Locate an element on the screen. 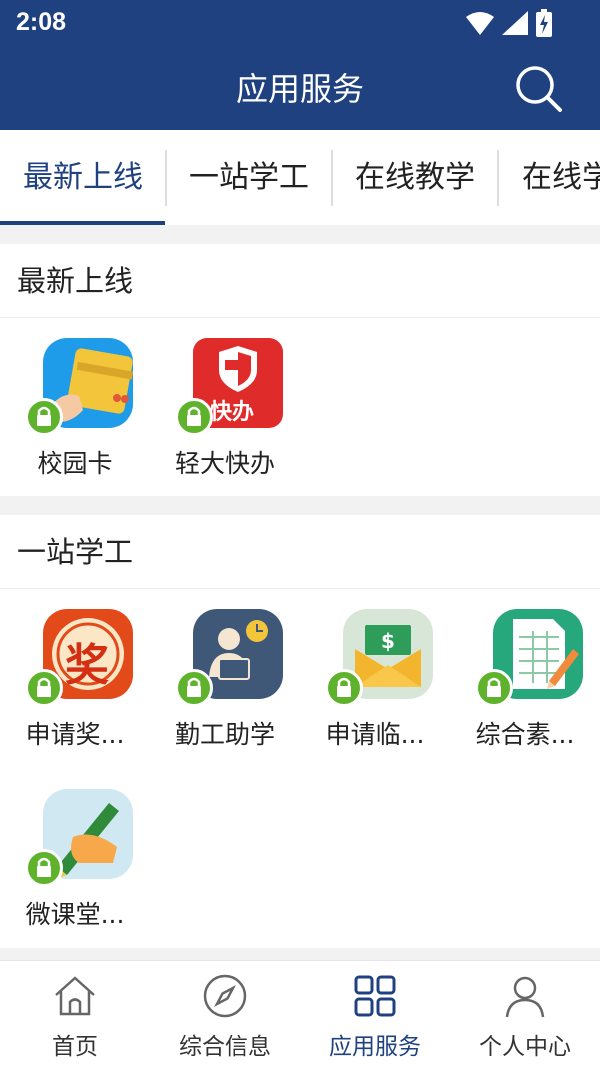  tab-online-learning: 在线学 is located at coordinates (549, 177).